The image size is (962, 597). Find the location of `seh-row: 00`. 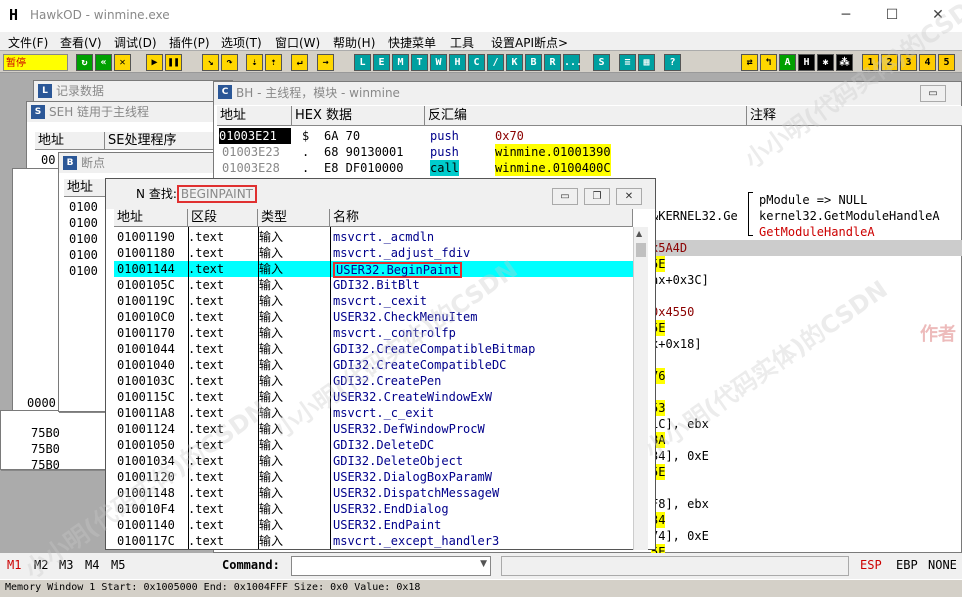

seh-row: 00 is located at coordinates (48, 160).